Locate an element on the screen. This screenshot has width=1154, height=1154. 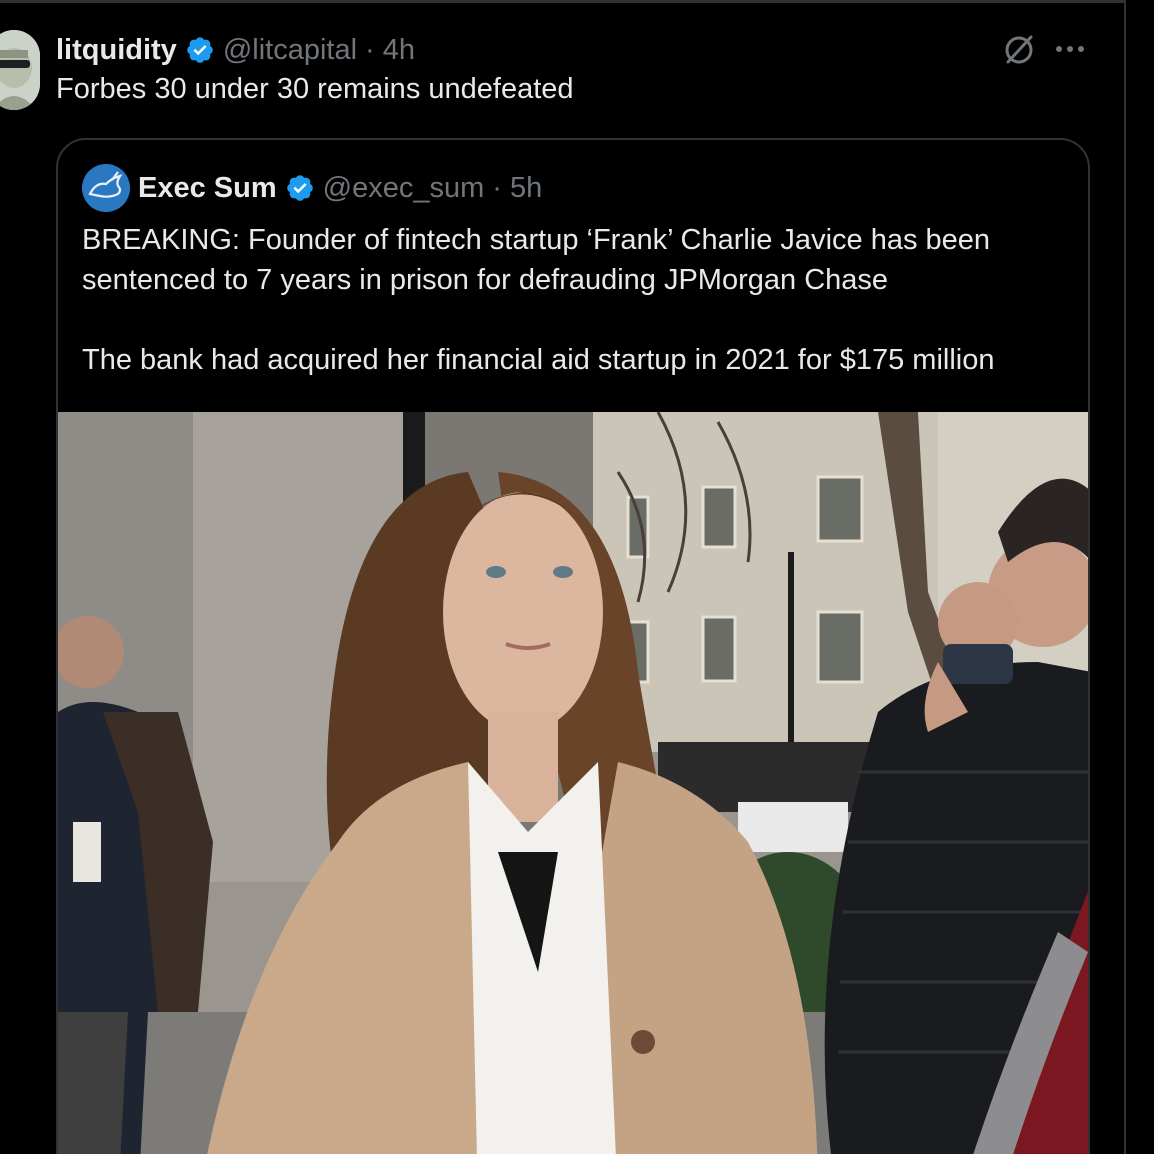
post-timestamp: 4h is located at coordinates (399, 50).